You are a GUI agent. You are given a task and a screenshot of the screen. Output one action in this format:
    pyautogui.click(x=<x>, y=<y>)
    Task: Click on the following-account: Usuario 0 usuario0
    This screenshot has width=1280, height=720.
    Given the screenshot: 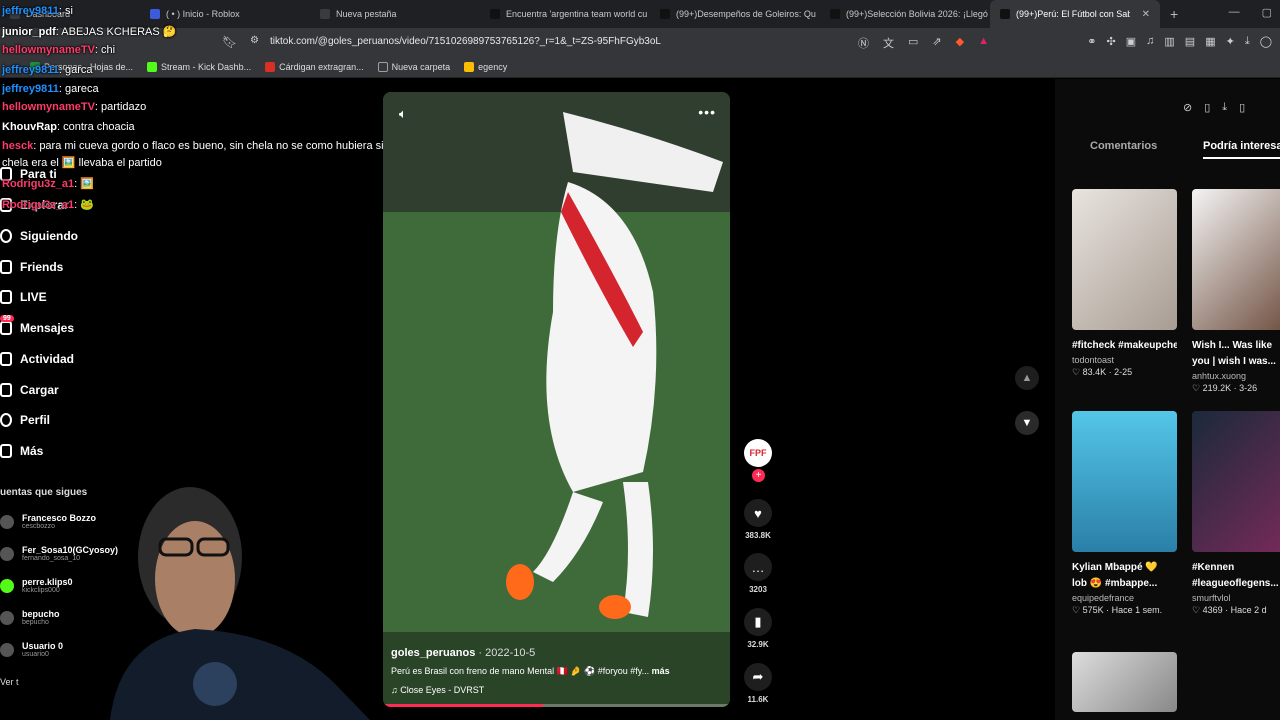 What is the action you would take?
    pyautogui.click(x=31, y=649)
    